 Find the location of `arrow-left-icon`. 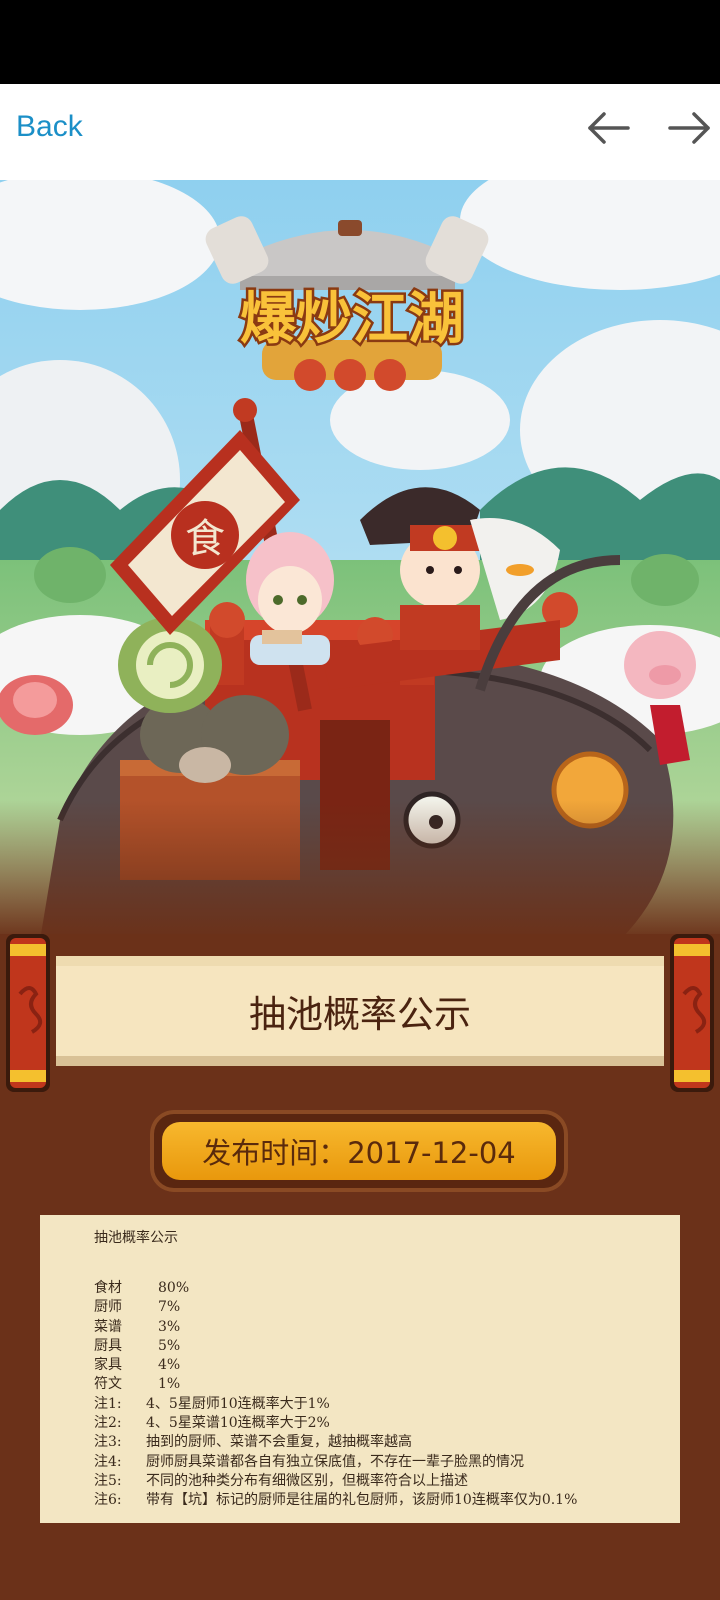

arrow-left-icon is located at coordinates (608, 128).